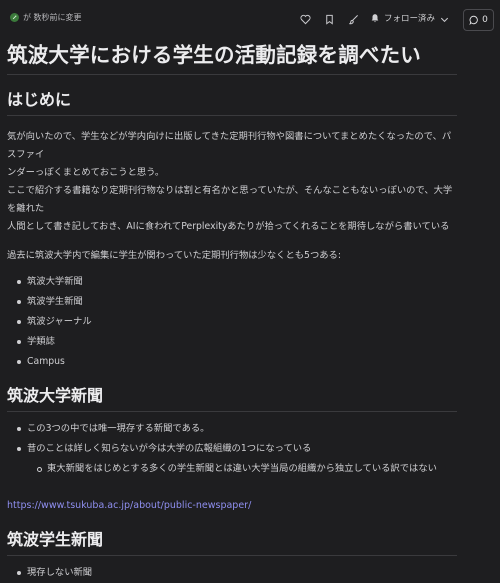  What do you see at coordinates (353, 19) in the screenshot?
I see `brush-icon` at bounding box center [353, 19].